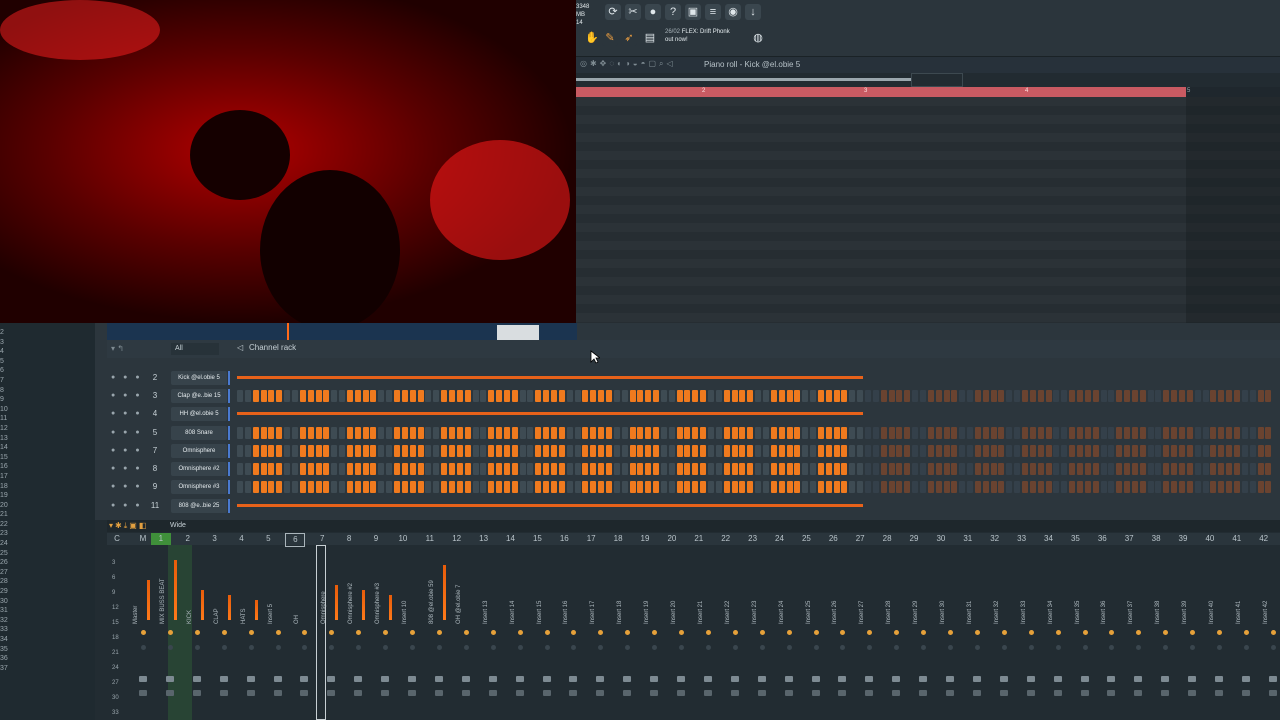  Describe the element at coordinates (1210, 539) in the screenshot. I see `mixer-track-number: 40` at that location.